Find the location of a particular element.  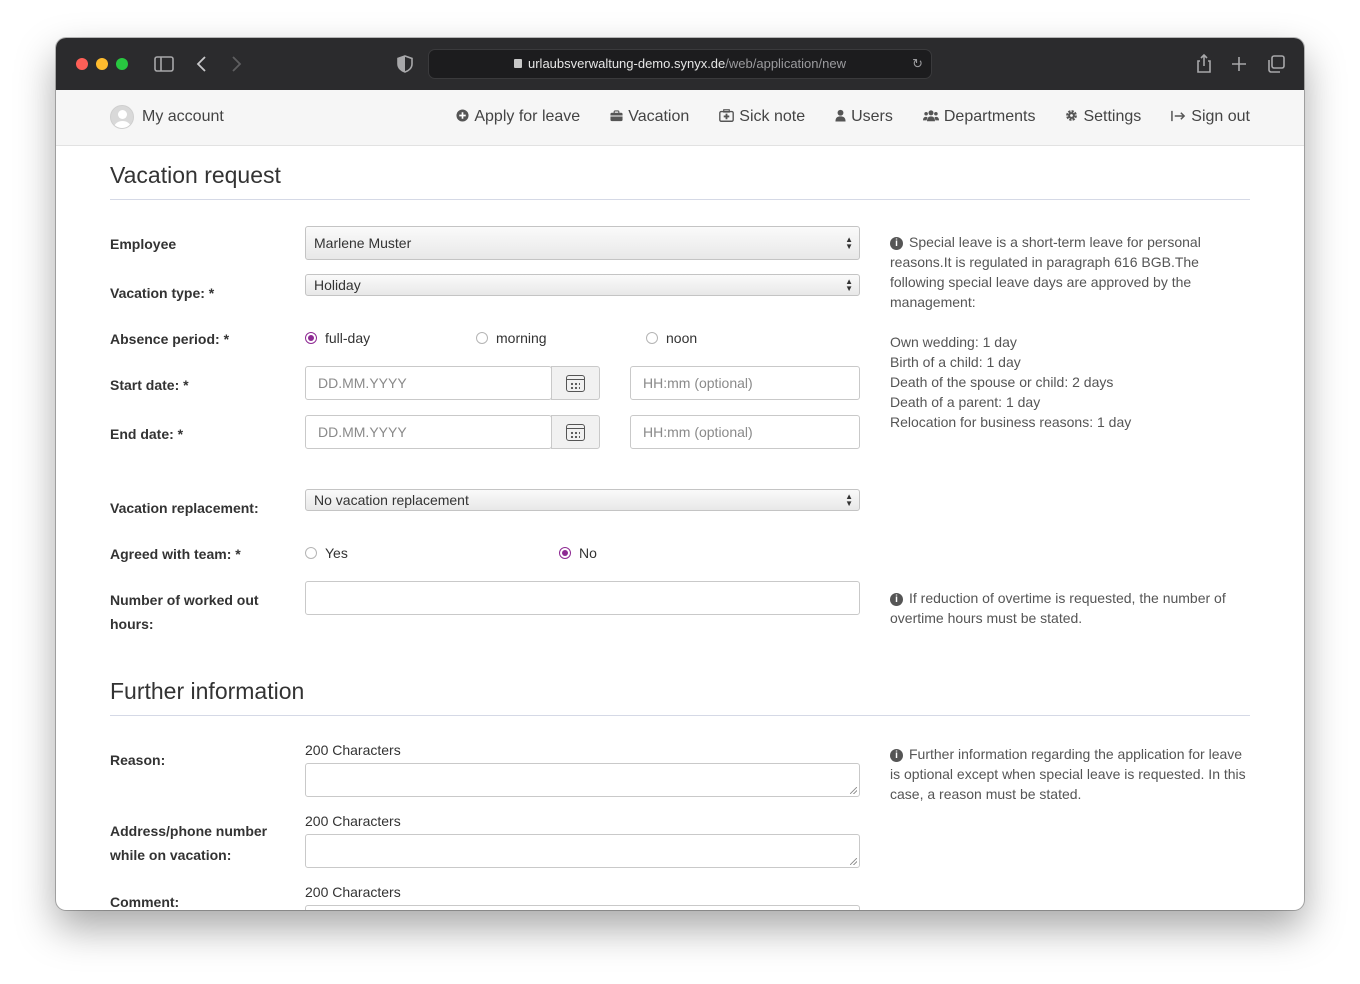

employee-select: Marlene Muster ▲ ▼ is located at coordinates (582, 243).